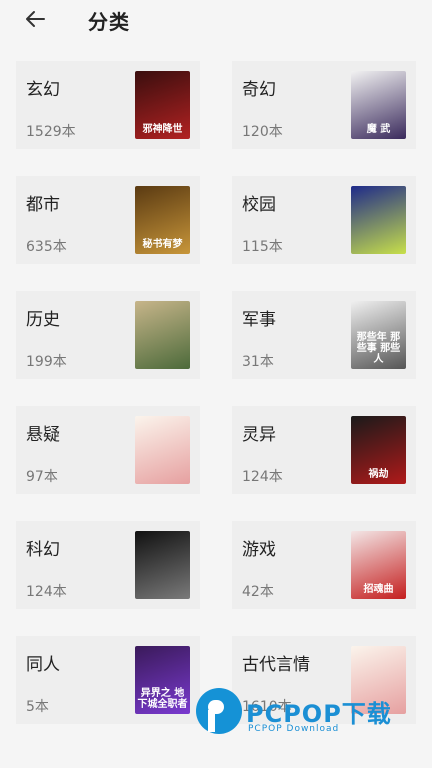  I want to click on category-count: 1529本, so click(51, 132).